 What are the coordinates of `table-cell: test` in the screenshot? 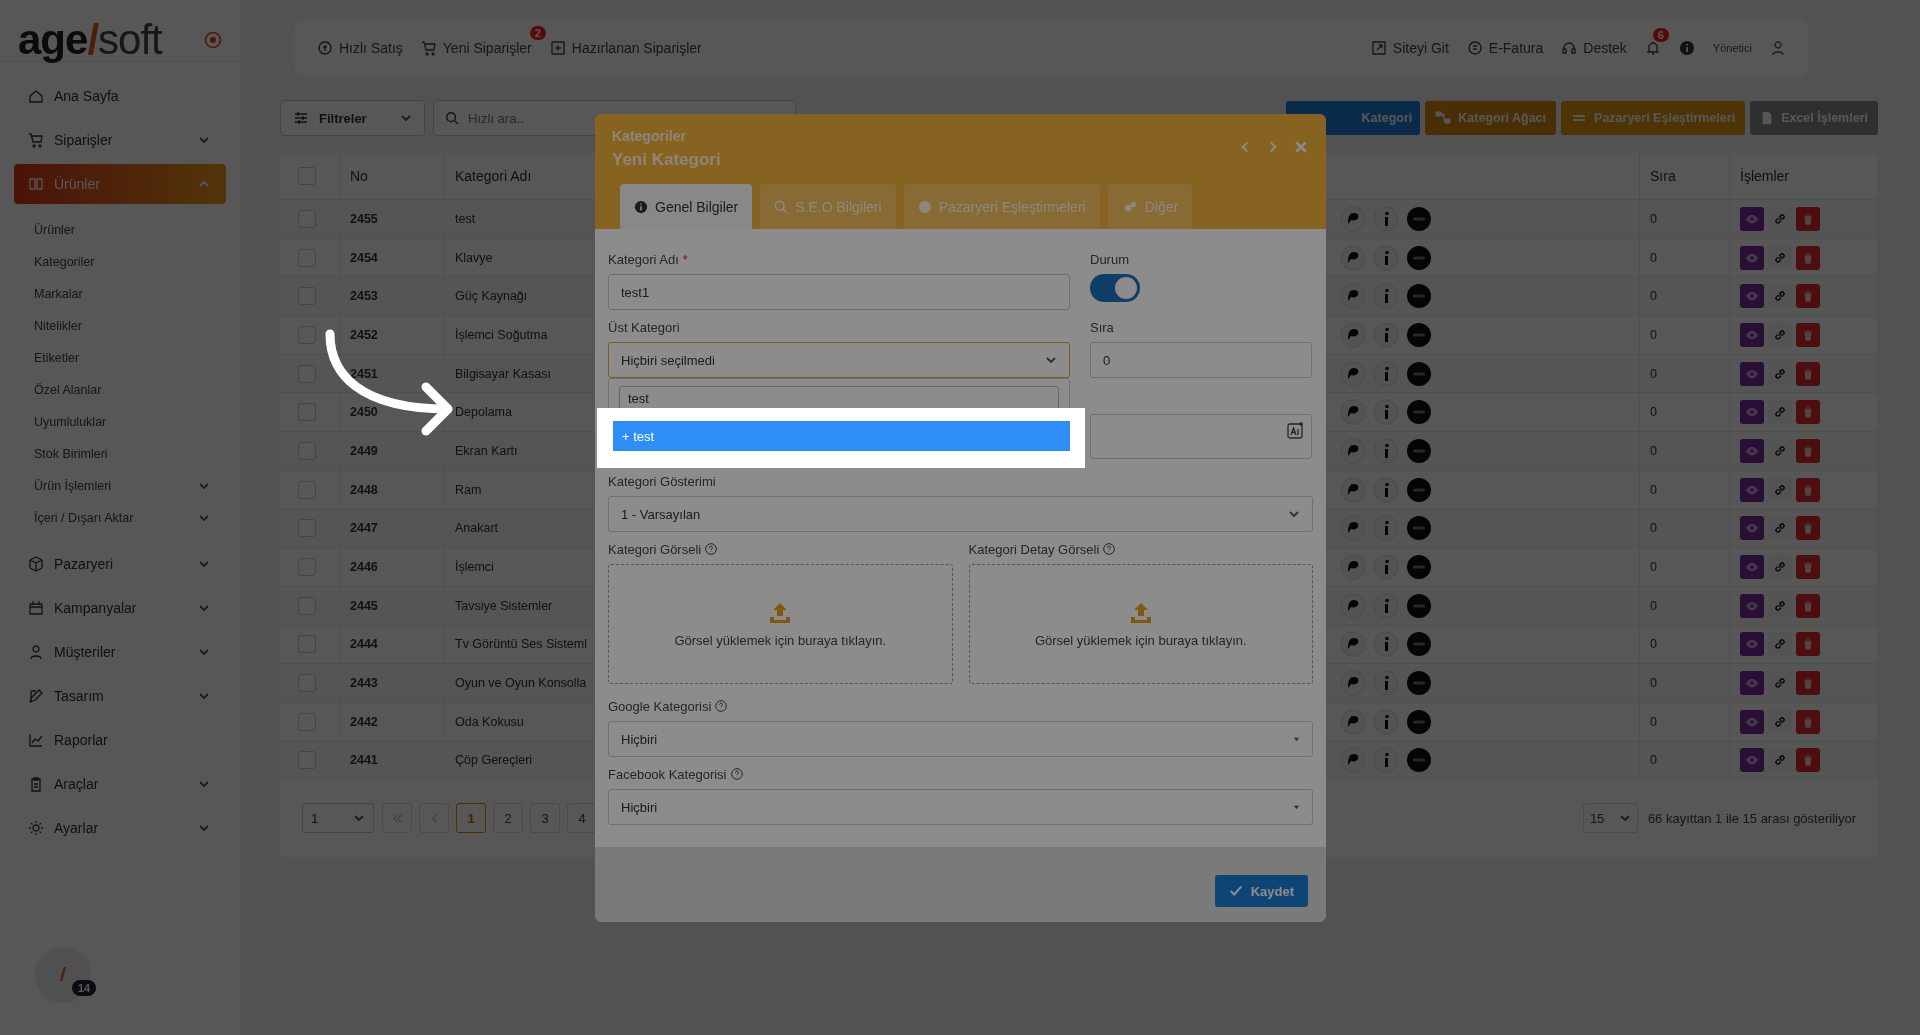 It's located at (465, 218).